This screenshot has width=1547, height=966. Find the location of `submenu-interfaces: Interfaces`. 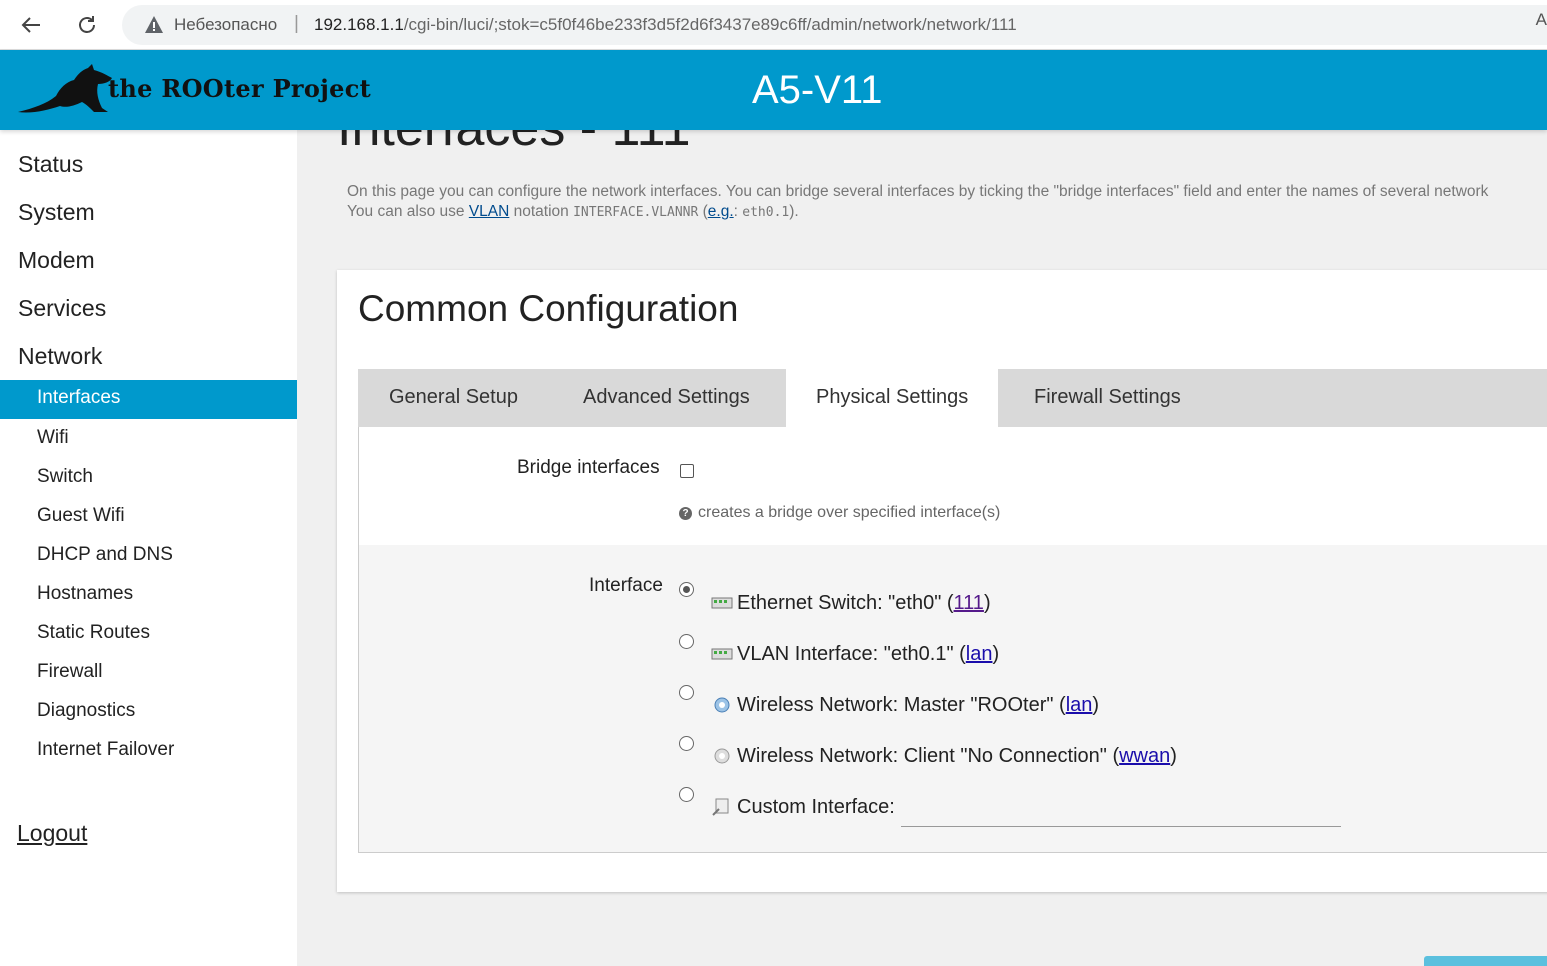

submenu-interfaces: Interfaces is located at coordinates (148, 399).